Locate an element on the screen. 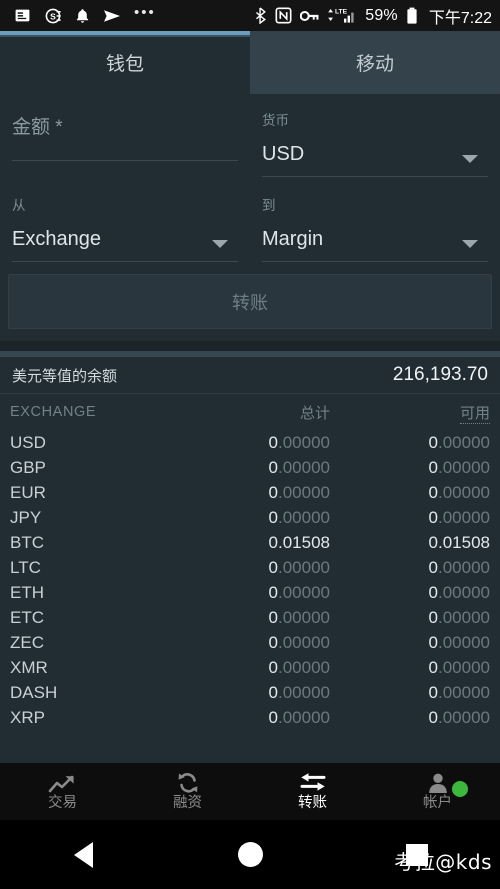  row-currency: ZEC is located at coordinates (27, 642).